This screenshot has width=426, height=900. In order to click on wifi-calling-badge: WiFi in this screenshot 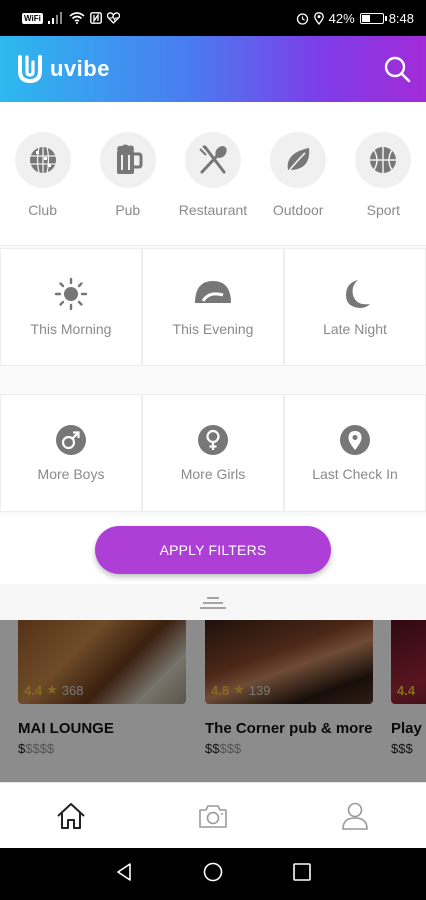, I will do `click(32, 18)`.